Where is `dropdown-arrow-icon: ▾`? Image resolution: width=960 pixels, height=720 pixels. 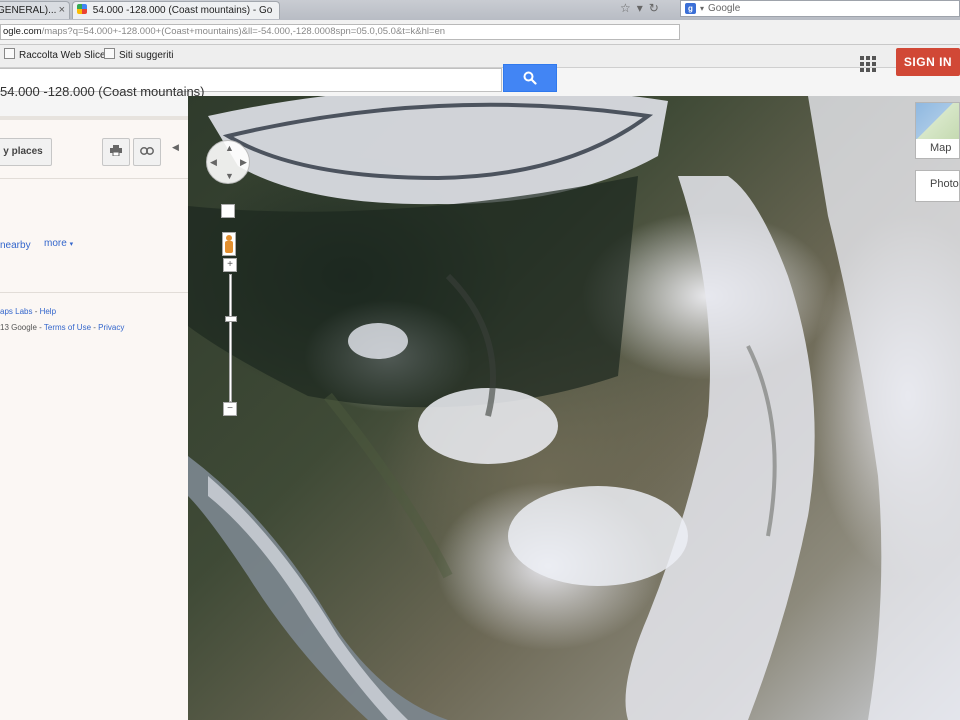 dropdown-arrow-icon: ▾ is located at coordinates (643, 8).